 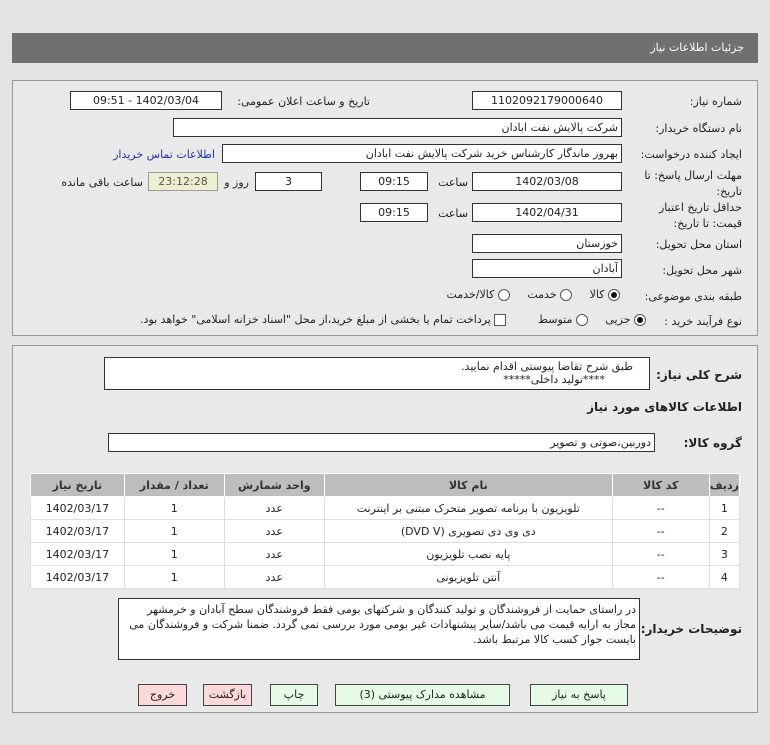 What do you see at coordinates (164, 154) in the screenshot?
I see `buyer-contact-link: اطلاعات تماس خریدار` at bounding box center [164, 154].